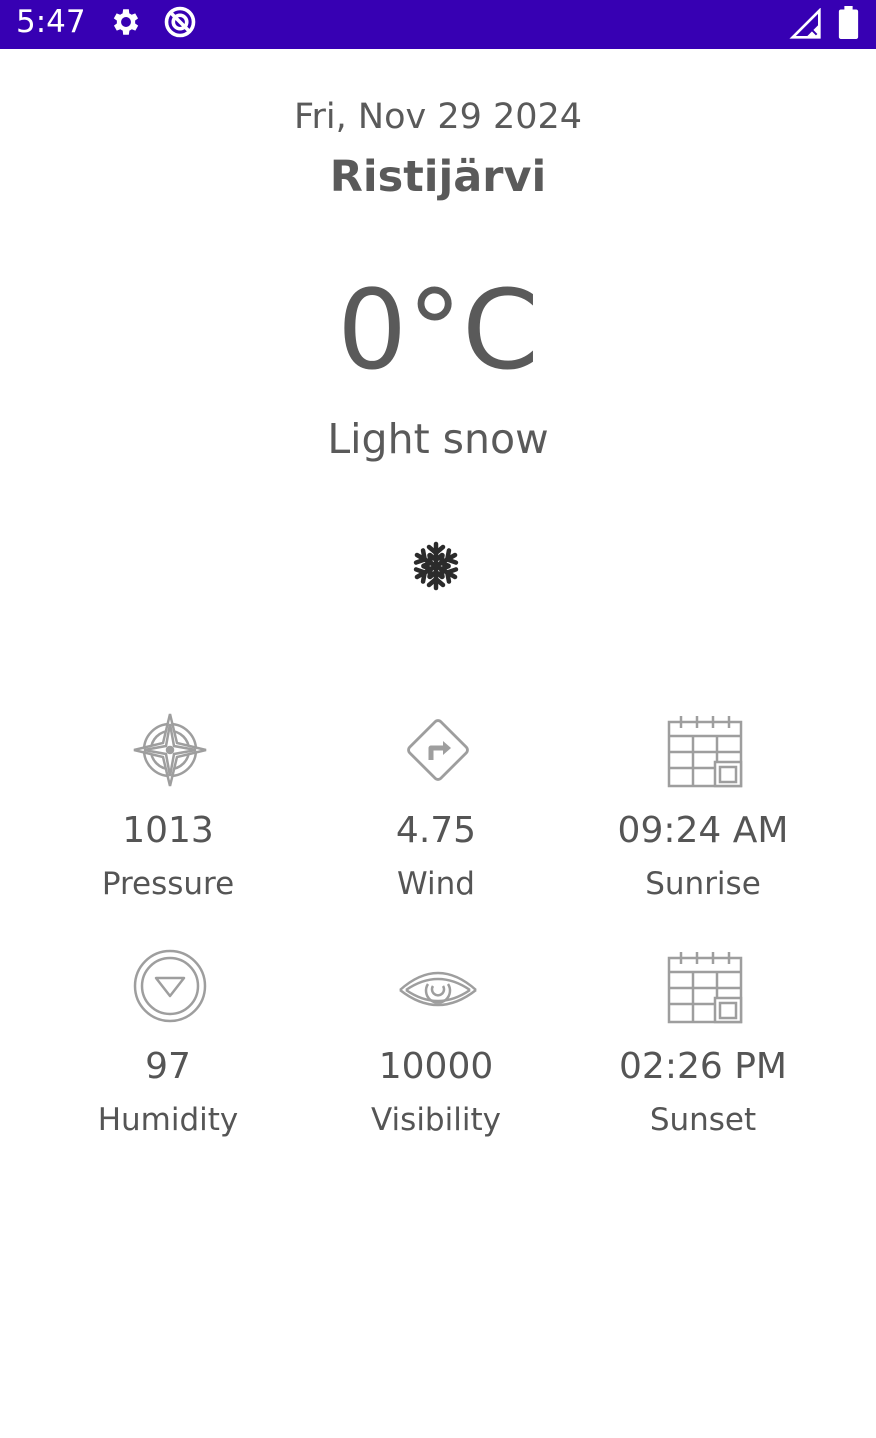  I want to click on detail-tile-humidity: 97 Humidity, so click(168, 1046).